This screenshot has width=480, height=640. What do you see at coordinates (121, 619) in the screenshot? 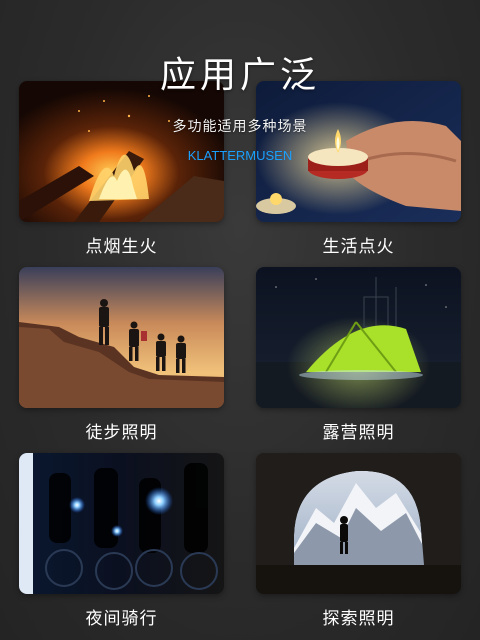
I see `card-label: 夜间骑行` at bounding box center [121, 619].